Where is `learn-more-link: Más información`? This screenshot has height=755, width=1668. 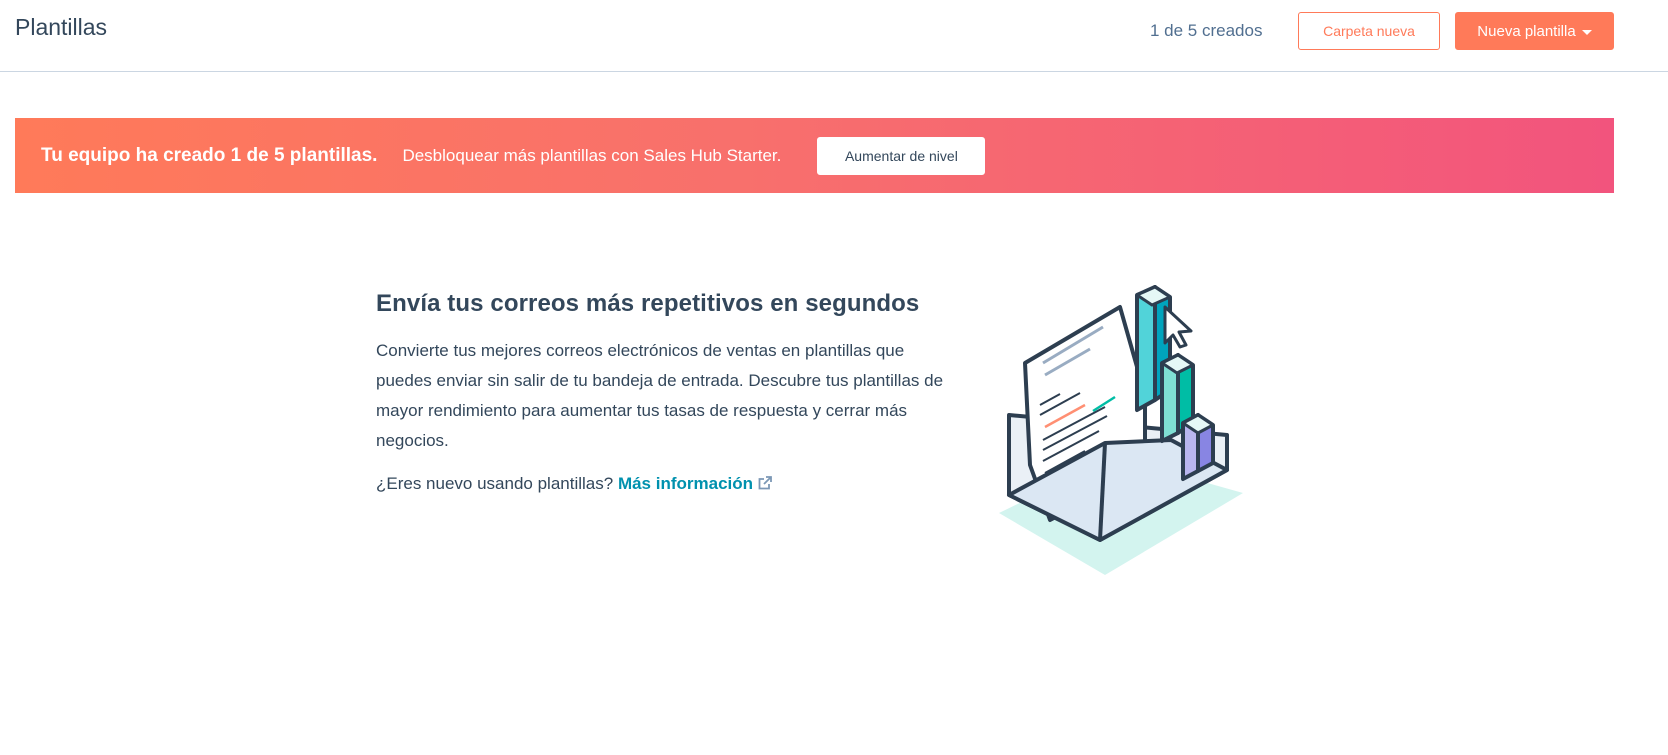 learn-more-link: Más información is located at coordinates (695, 483).